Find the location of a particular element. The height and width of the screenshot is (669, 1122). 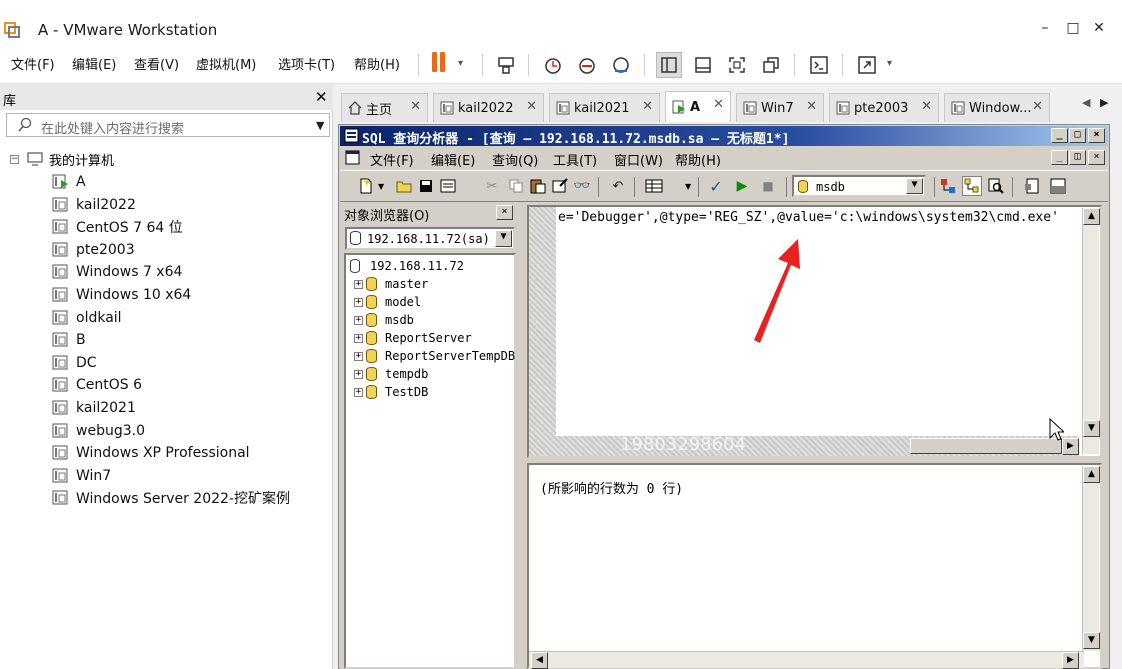

minimize-button: – is located at coordinates (1045, 28).